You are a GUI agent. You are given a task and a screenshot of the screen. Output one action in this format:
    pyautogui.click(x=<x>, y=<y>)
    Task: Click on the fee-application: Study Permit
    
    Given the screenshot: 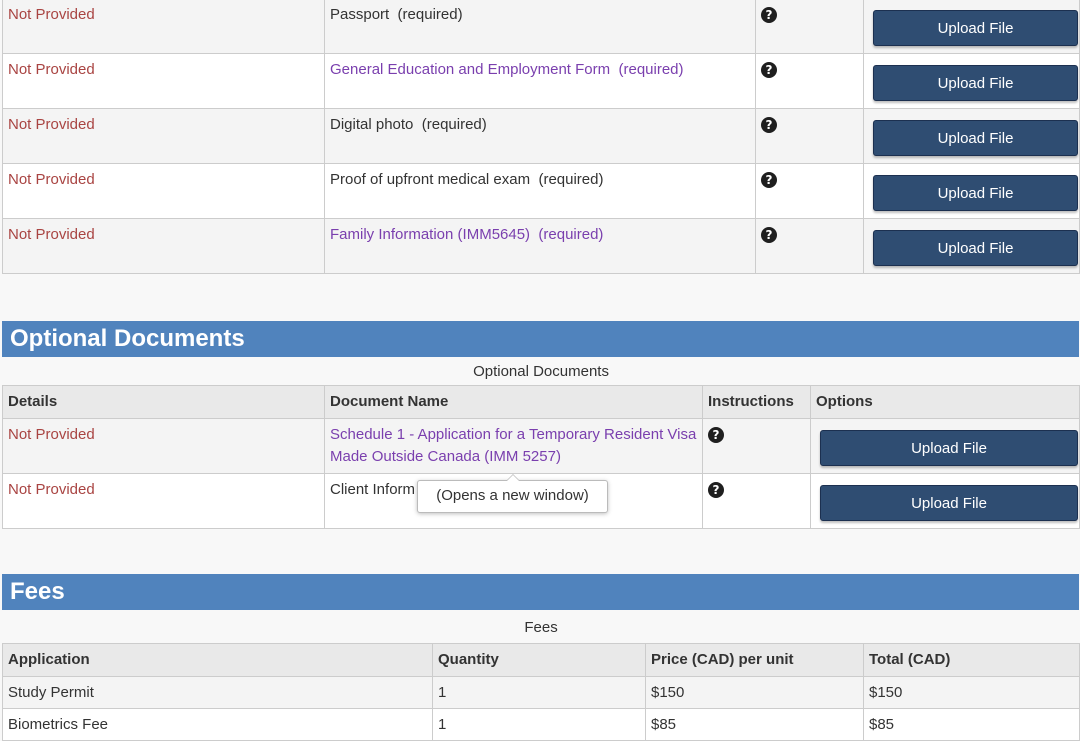 What is the action you would take?
    pyautogui.click(x=217, y=692)
    